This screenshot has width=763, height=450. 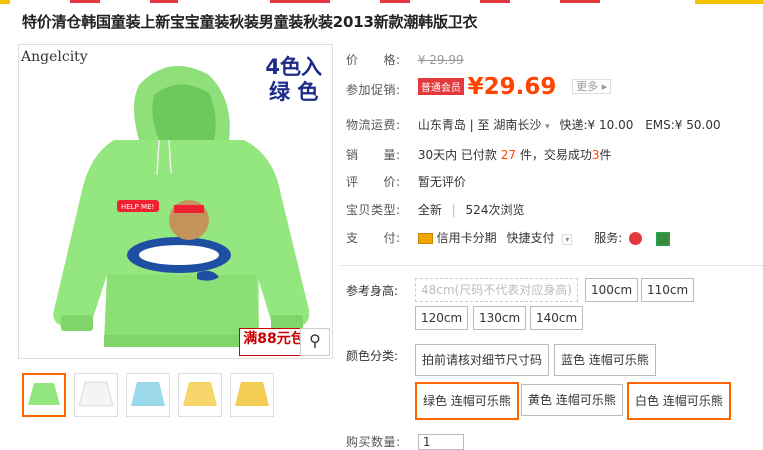 I want to click on ems-fee: EMS:¥ 50.00, so click(x=683, y=125).